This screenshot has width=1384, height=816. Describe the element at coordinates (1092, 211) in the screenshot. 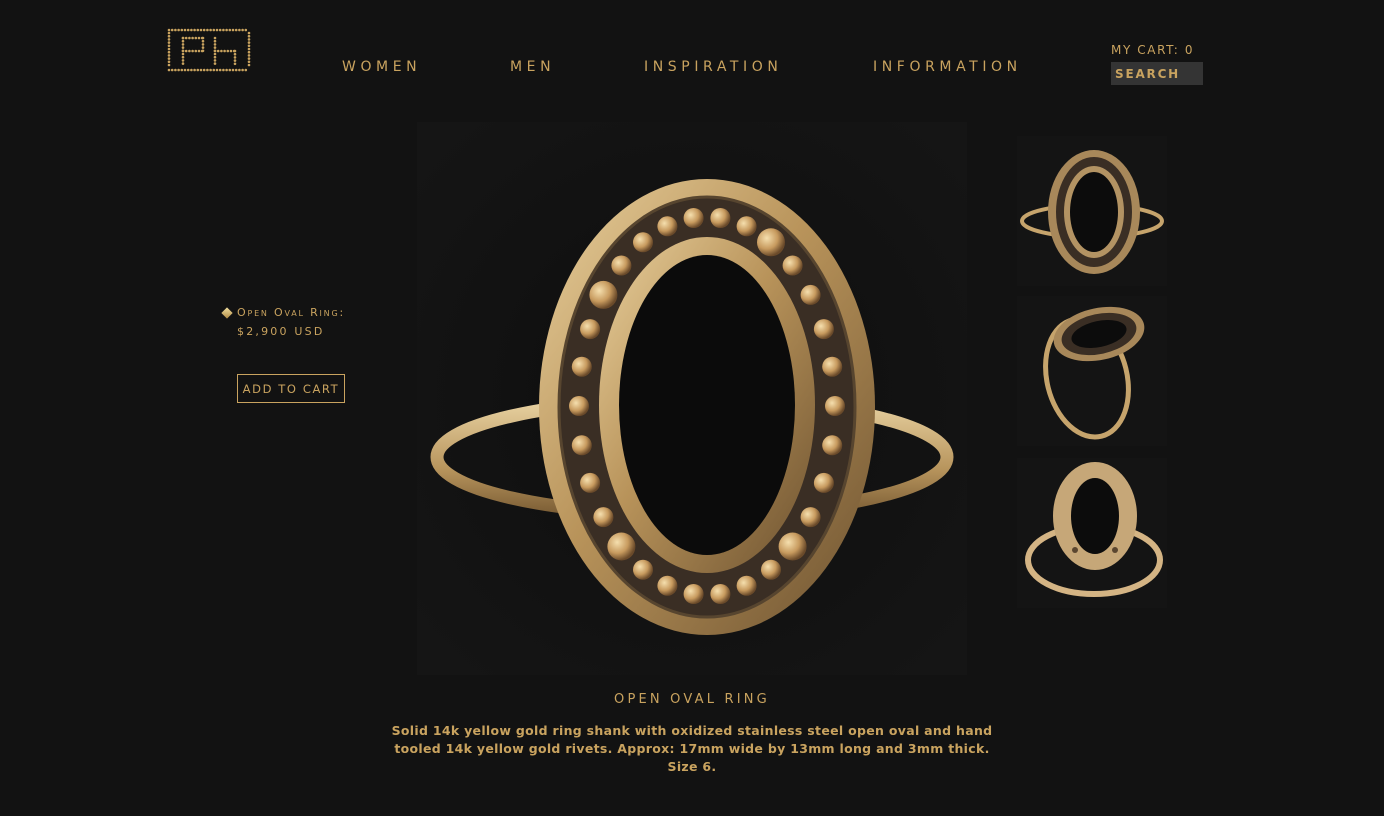

I see `thumbnail-front-view` at that location.